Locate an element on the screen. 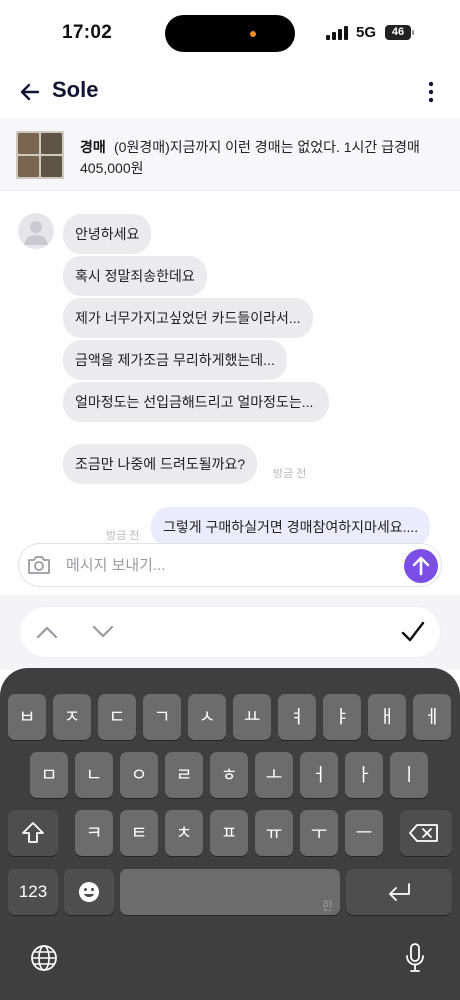  key: ㅓ is located at coordinates (319, 775).